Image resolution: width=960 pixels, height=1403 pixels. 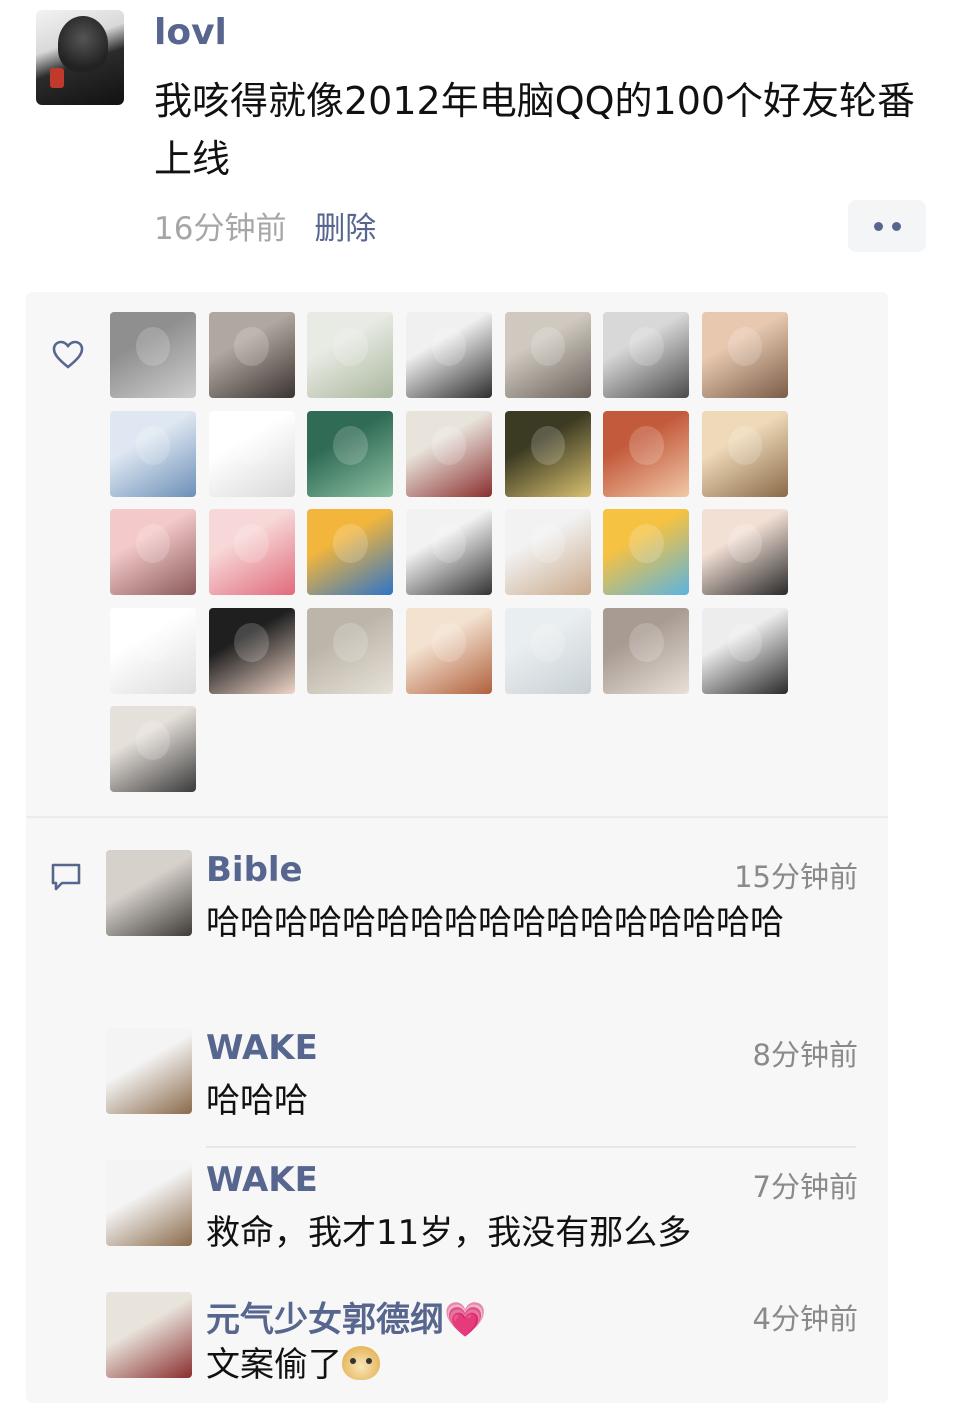 I want to click on comment-time: 4分钟前, so click(x=805, y=1319).